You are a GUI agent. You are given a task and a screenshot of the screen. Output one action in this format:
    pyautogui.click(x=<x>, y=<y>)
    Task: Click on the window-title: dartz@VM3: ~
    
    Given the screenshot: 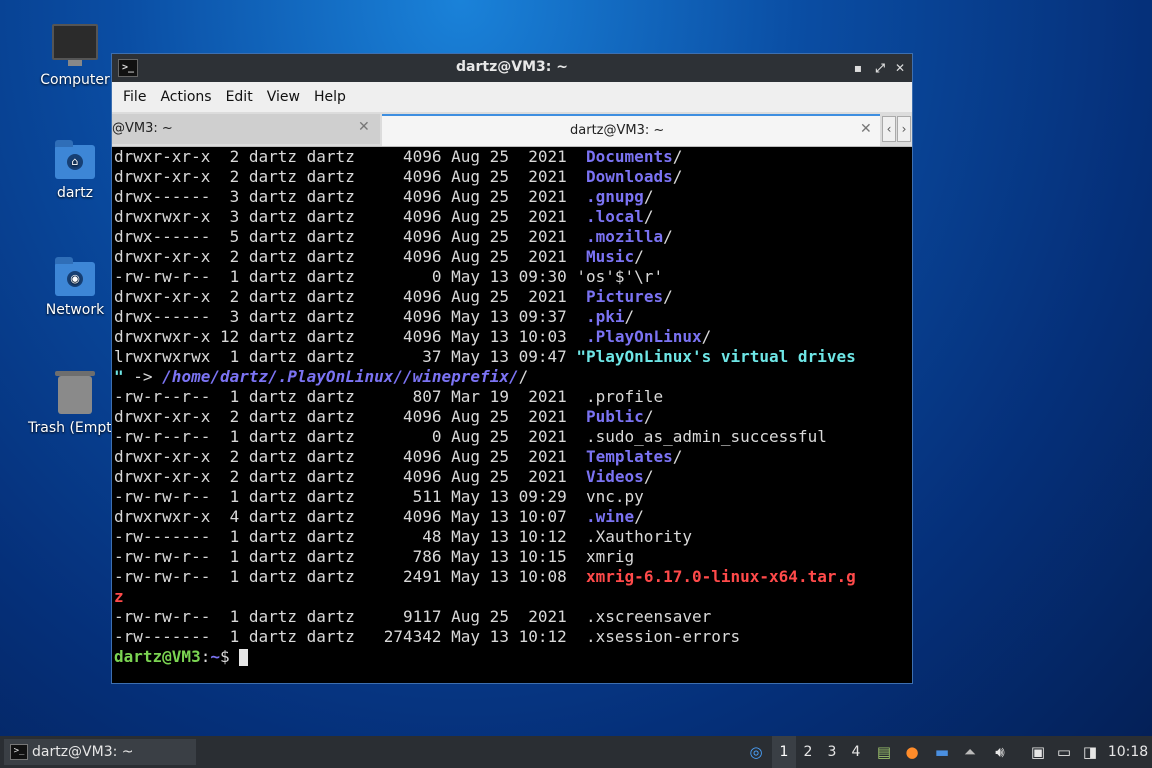 What is the action you would take?
    pyautogui.click(x=512, y=67)
    